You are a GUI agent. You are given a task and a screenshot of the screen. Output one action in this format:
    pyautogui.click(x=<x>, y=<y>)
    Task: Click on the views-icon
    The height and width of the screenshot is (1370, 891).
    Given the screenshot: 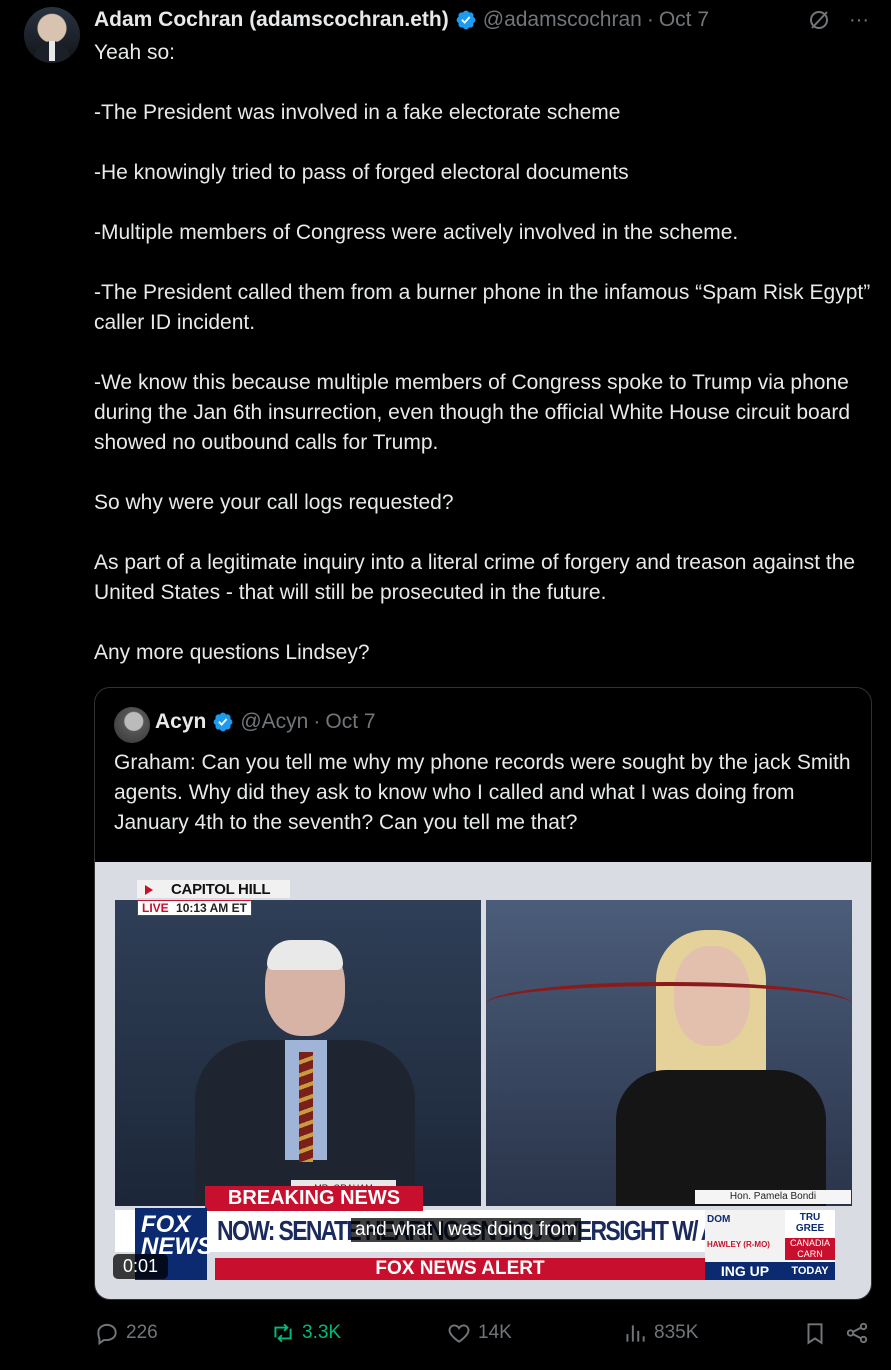 What is the action you would take?
    pyautogui.click(x=635, y=1333)
    